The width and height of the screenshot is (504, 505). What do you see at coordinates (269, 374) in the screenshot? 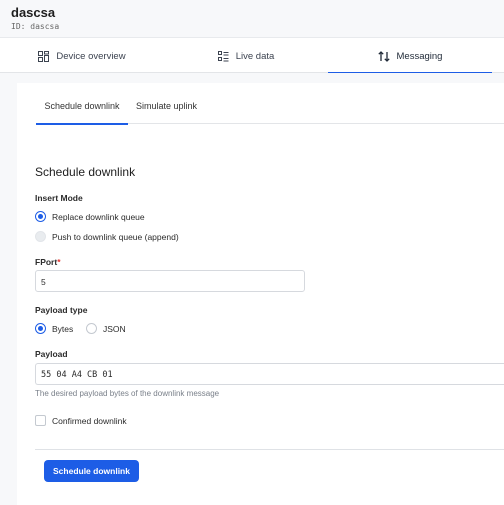
I see `payload-input: 55 04 A4 CB 01` at bounding box center [269, 374].